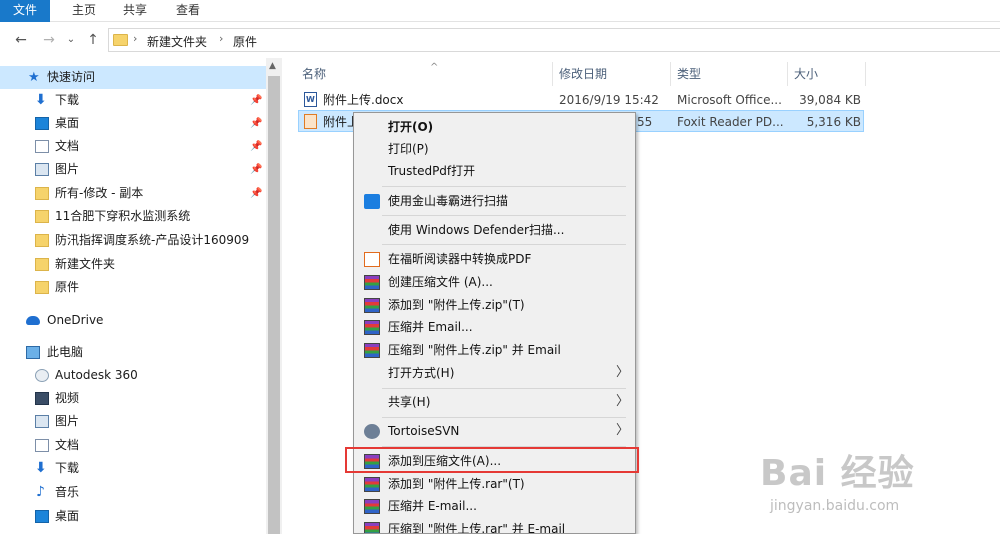 Image resolution: width=1000 pixels, height=534 pixels. I want to click on menu-label: 打开方式(H), so click(421, 373).